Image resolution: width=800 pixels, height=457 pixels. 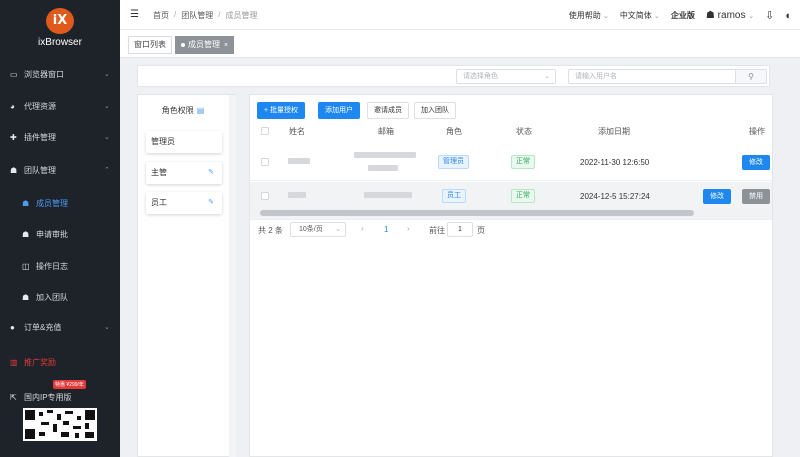 What do you see at coordinates (408, 228) in the screenshot?
I see `next-page-icon: ›` at bounding box center [408, 228].